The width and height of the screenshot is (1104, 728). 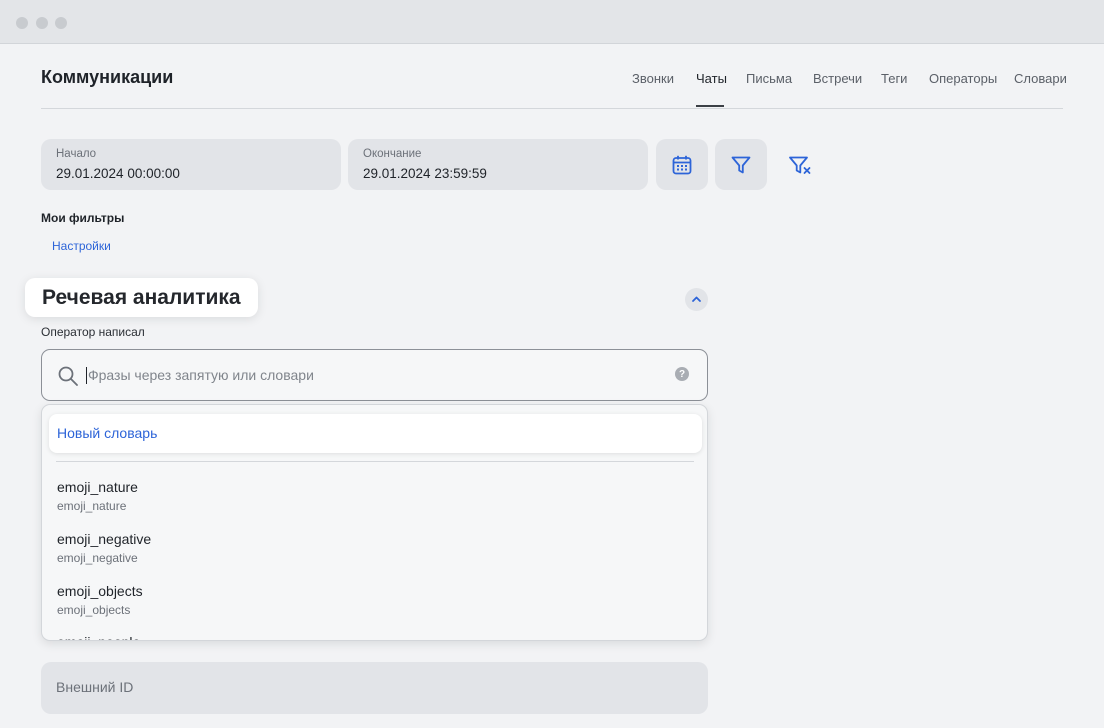 I want to click on phrases-search-box: ?, so click(x=374, y=375).